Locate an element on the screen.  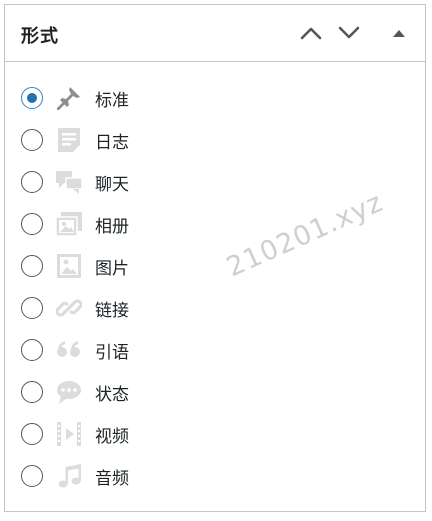
format-label: 音频 is located at coordinates (112, 478).